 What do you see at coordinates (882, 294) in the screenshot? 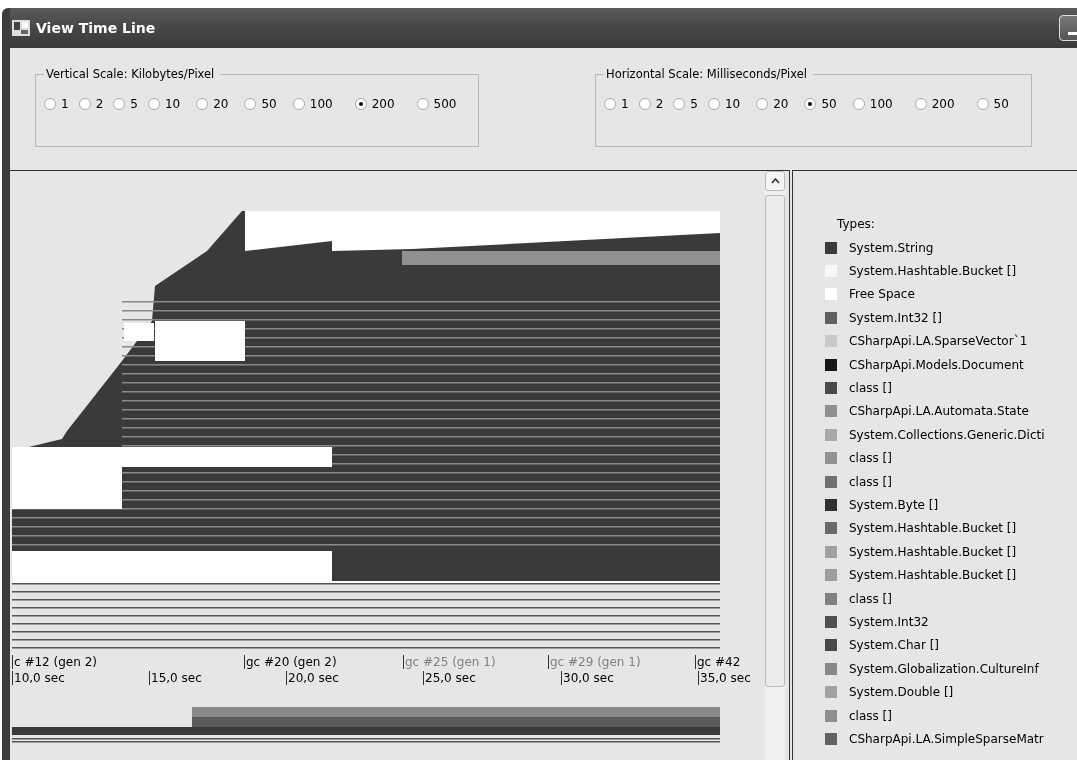
I see `type-label: Free Space` at bounding box center [882, 294].